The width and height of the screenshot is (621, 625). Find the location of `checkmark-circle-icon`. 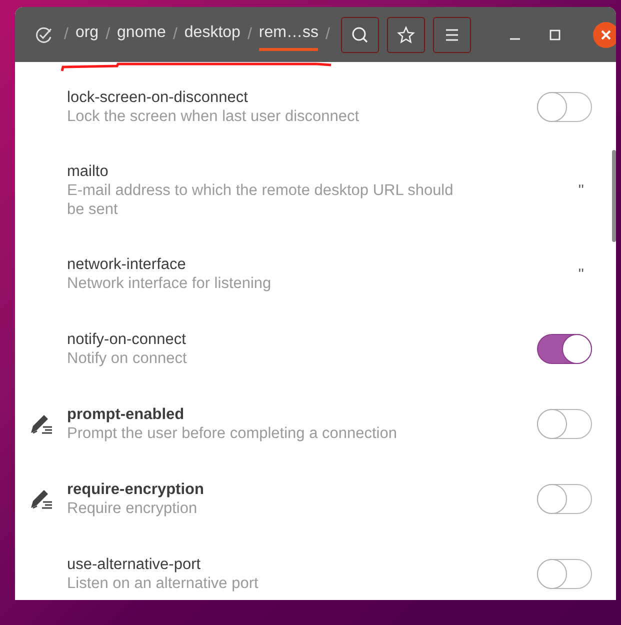

checkmark-circle-icon is located at coordinates (44, 35).